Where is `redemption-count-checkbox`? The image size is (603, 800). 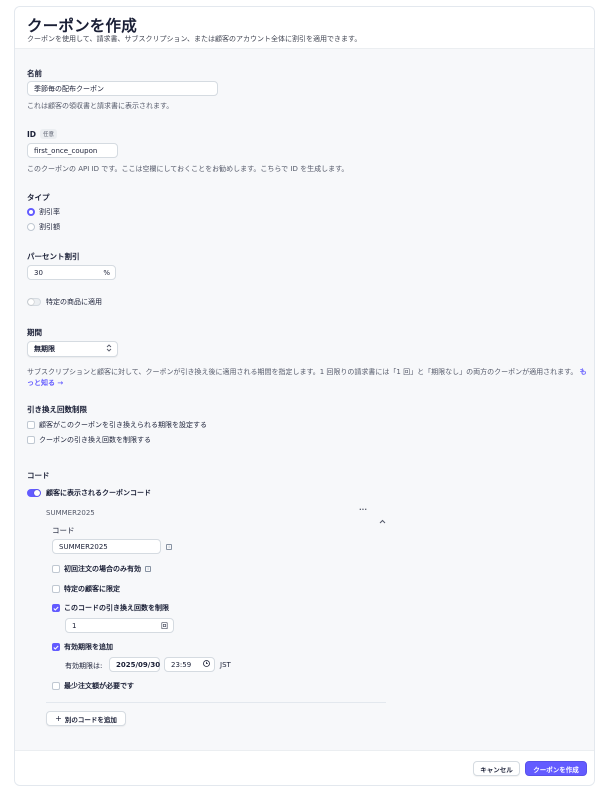
redemption-count-checkbox is located at coordinates (31, 440).